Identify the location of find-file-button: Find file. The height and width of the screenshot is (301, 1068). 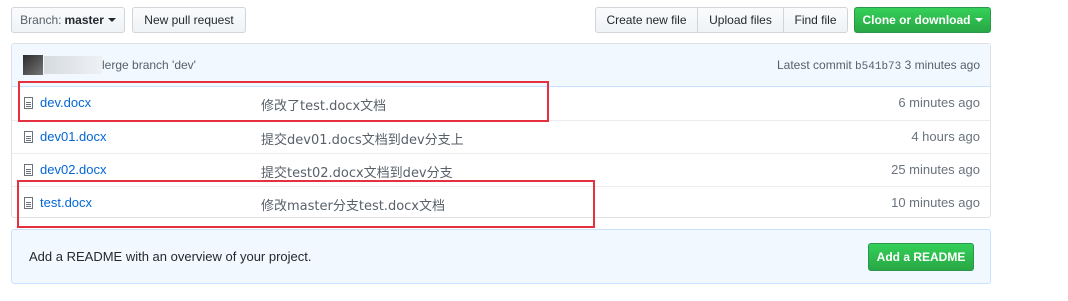
(815, 20).